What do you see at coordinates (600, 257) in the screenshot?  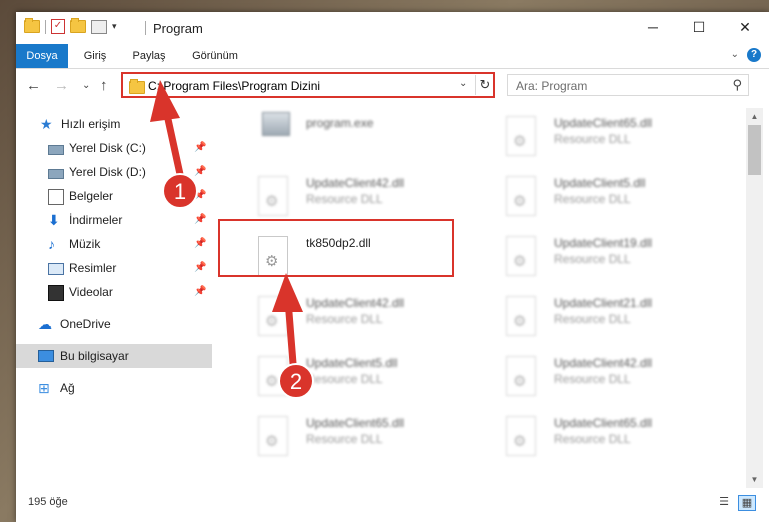 I see `file-item: ⚙ UpdateClient19.dll Resource DLL` at bounding box center [600, 257].